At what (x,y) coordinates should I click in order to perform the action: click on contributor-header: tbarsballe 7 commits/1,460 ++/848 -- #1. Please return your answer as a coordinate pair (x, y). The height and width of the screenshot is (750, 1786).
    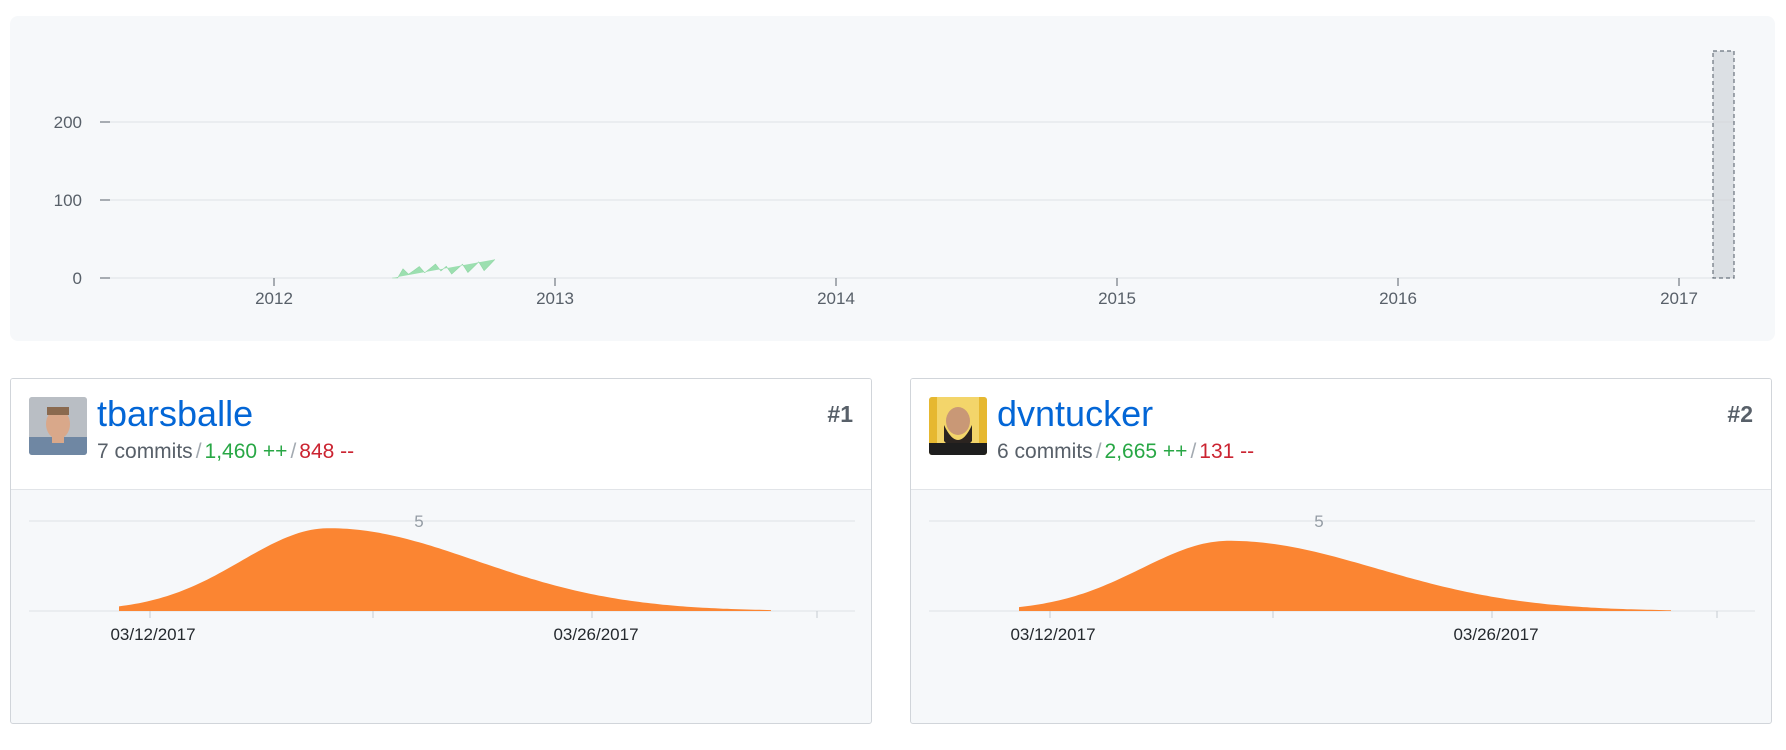
    Looking at the image, I should click on (441, 434).